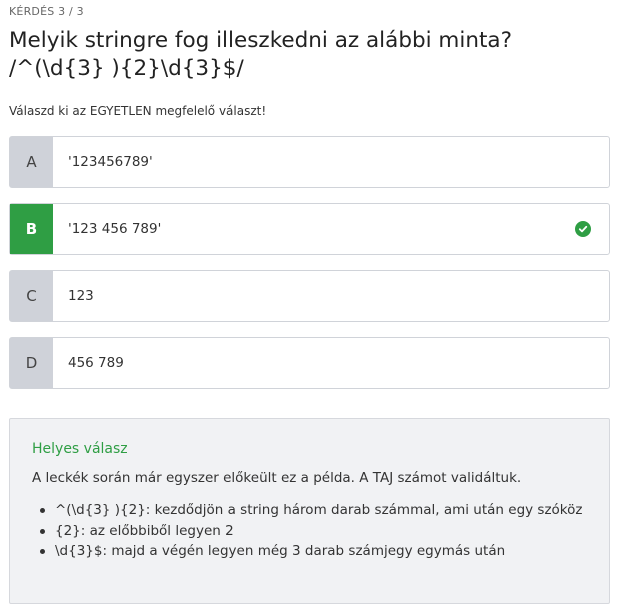  I want to click on answer-option-a: A '123456789', so click(309, 162).